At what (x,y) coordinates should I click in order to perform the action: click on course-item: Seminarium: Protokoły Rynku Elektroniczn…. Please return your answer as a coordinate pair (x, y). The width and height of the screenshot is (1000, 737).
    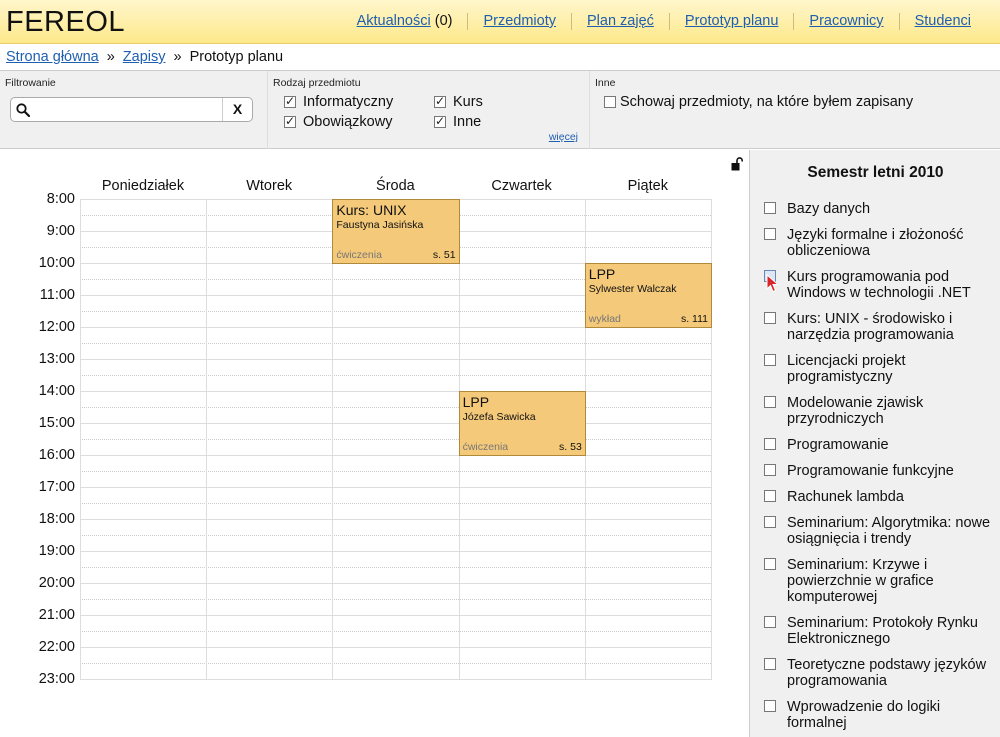
    Looking at the image, I should click on (880, 631).